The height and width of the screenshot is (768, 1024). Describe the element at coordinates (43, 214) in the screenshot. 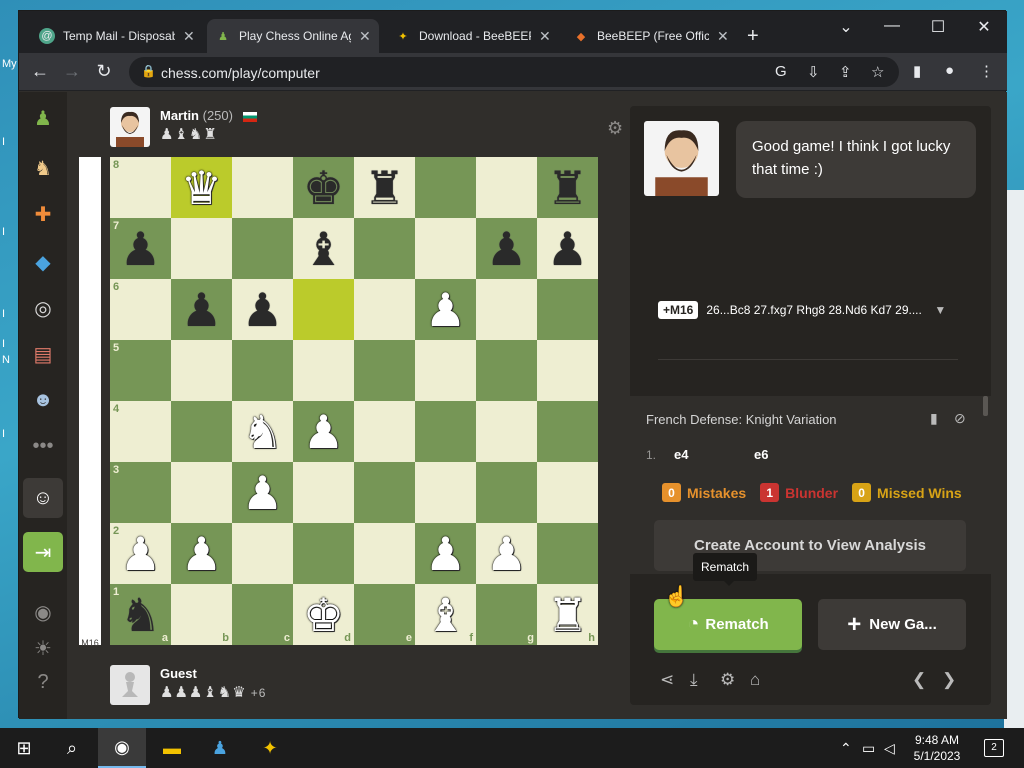

I see `puzzle-piece-icon: ✚` at that location.